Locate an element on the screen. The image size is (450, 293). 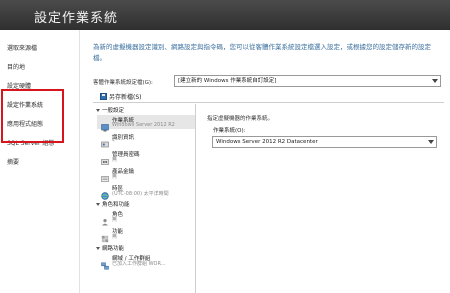
save-as-button: 另存新檔(S) is located at coordinates (121, 96).